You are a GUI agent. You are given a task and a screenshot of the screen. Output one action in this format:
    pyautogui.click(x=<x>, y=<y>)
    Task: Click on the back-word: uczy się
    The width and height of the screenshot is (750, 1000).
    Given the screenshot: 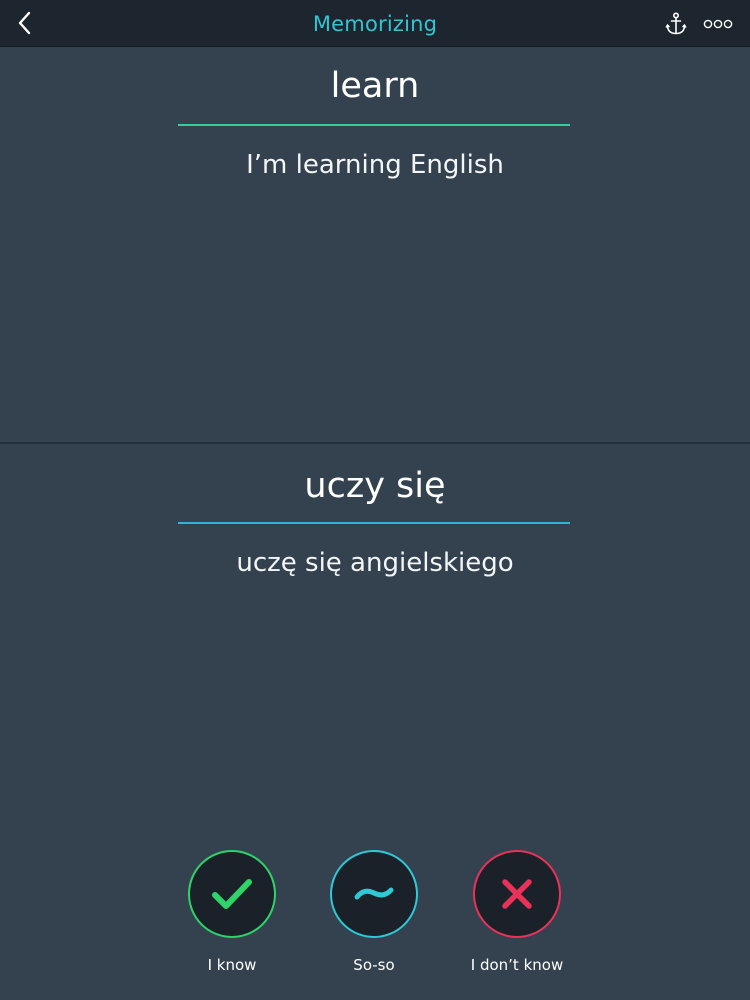 What is the action you would take?
    pyautogui.click(x=375, y=486)
    